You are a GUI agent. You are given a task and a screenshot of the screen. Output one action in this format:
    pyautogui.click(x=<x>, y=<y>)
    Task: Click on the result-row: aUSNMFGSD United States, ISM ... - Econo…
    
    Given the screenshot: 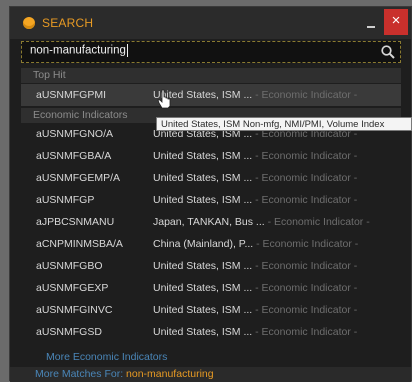 What is the action you would take?
    pyautogui.click(x=211, y=332)
    